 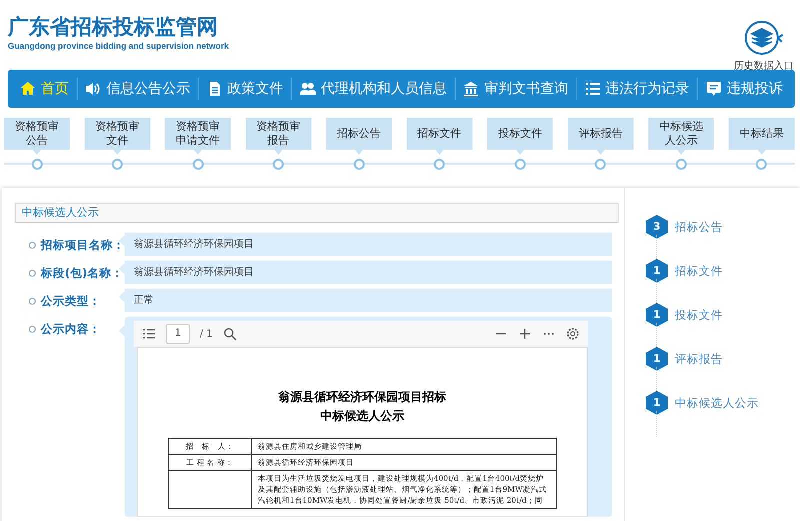 What do you see at coordinates (359, 136) in the screenshot?
I see `process-step: 招标公告` at bounding box center [359, 136].